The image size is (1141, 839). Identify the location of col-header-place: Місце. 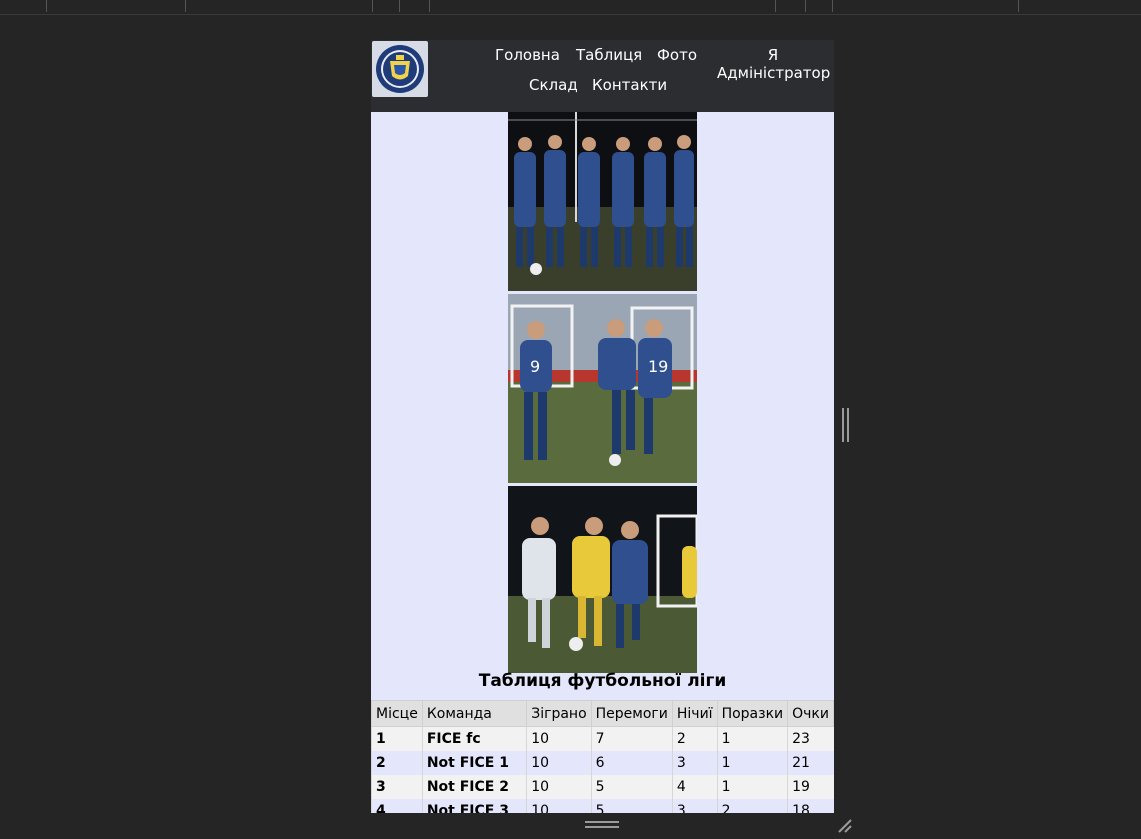
(397, 713).